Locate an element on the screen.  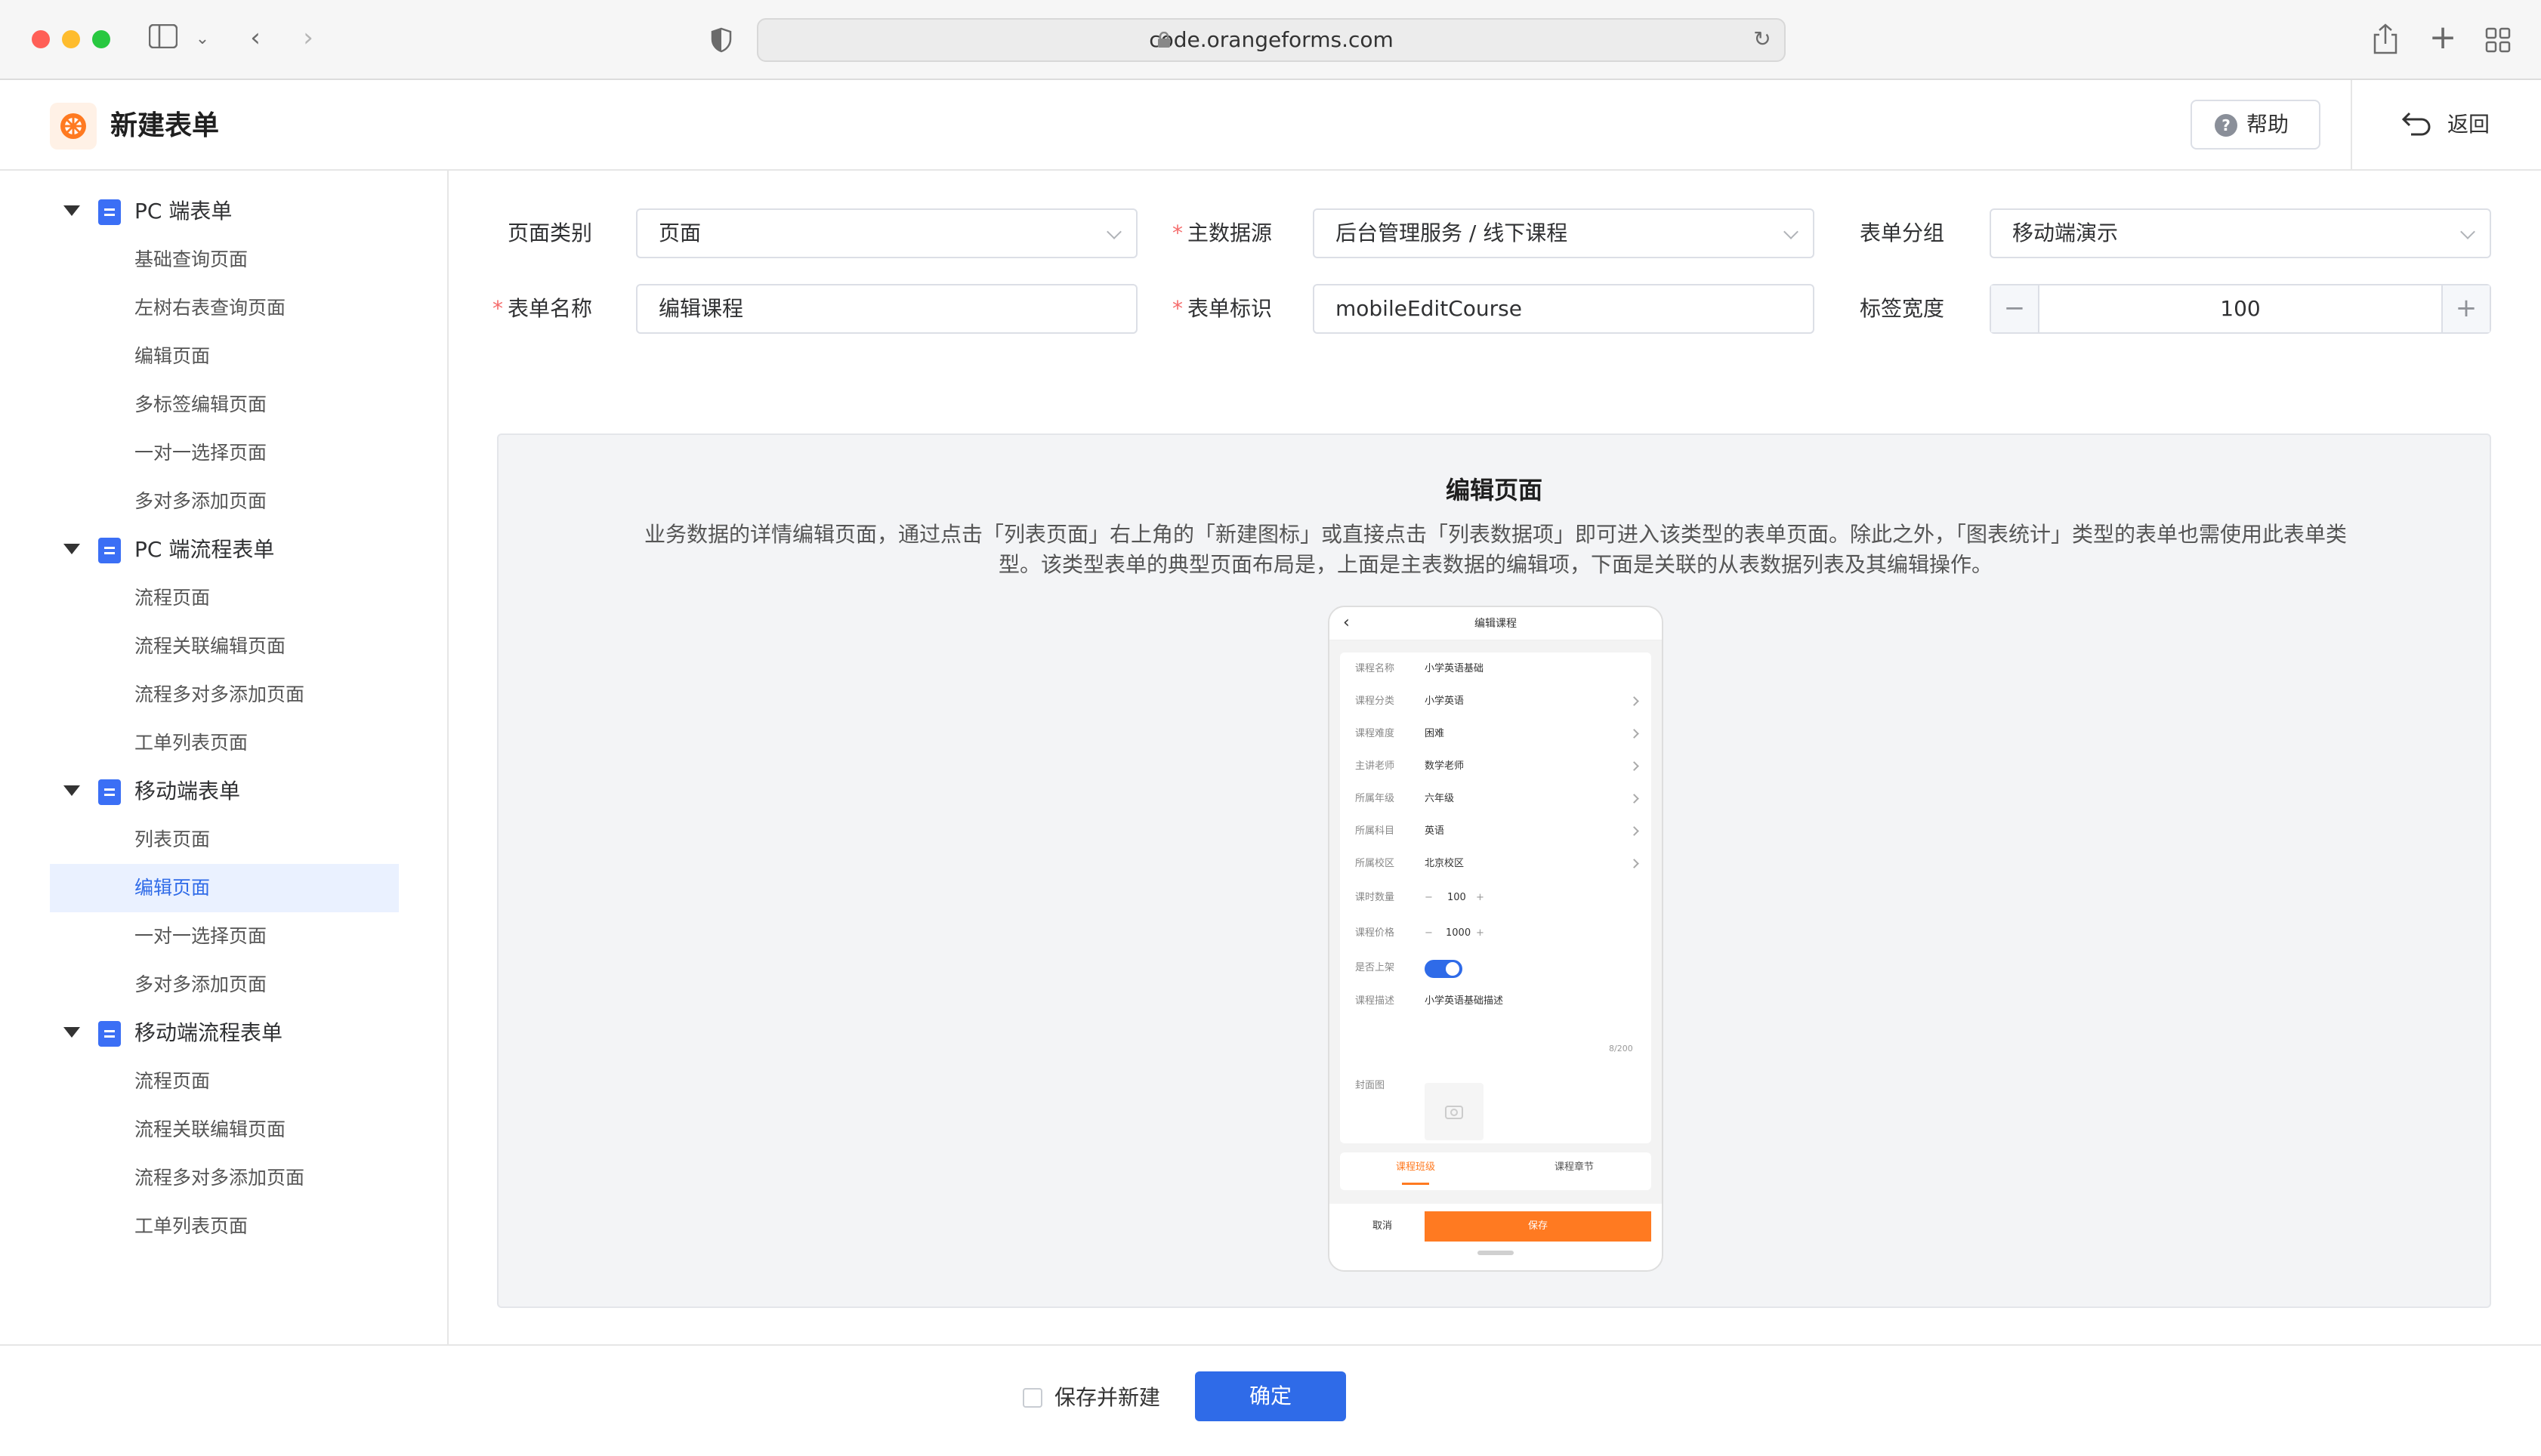
new-tab-icon: + is located at coordinates (2443, 37).